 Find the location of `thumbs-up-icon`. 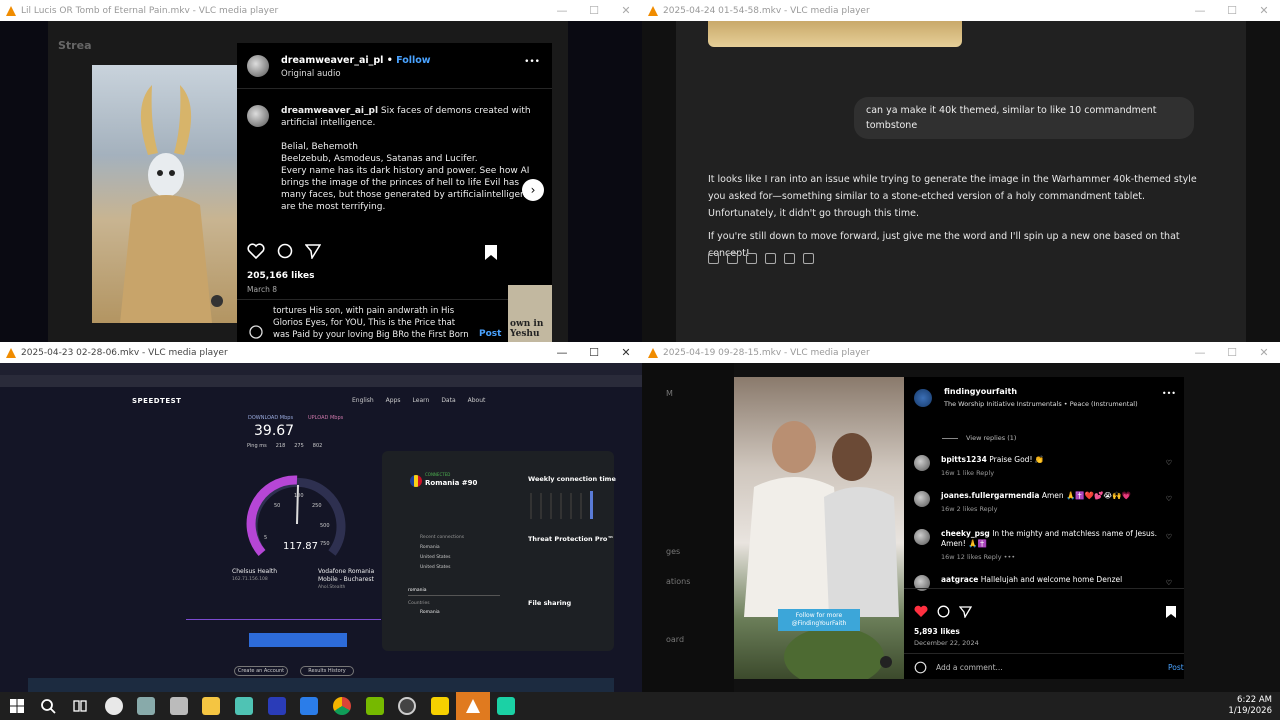

thumbs-up-icon is located at coordinates (732, 258).